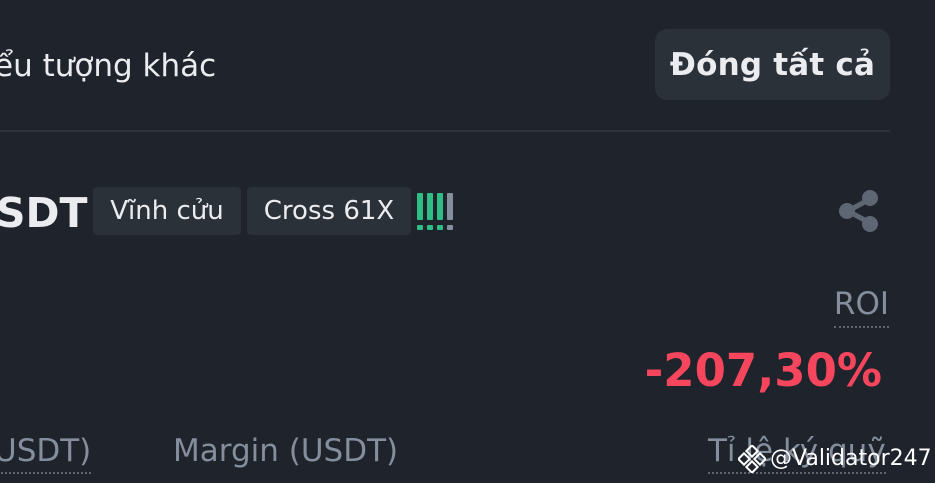 This screenshot has height=483, width=935. I want to click on perpetual-tag: Vĩnh cửu, so click(167, 211).